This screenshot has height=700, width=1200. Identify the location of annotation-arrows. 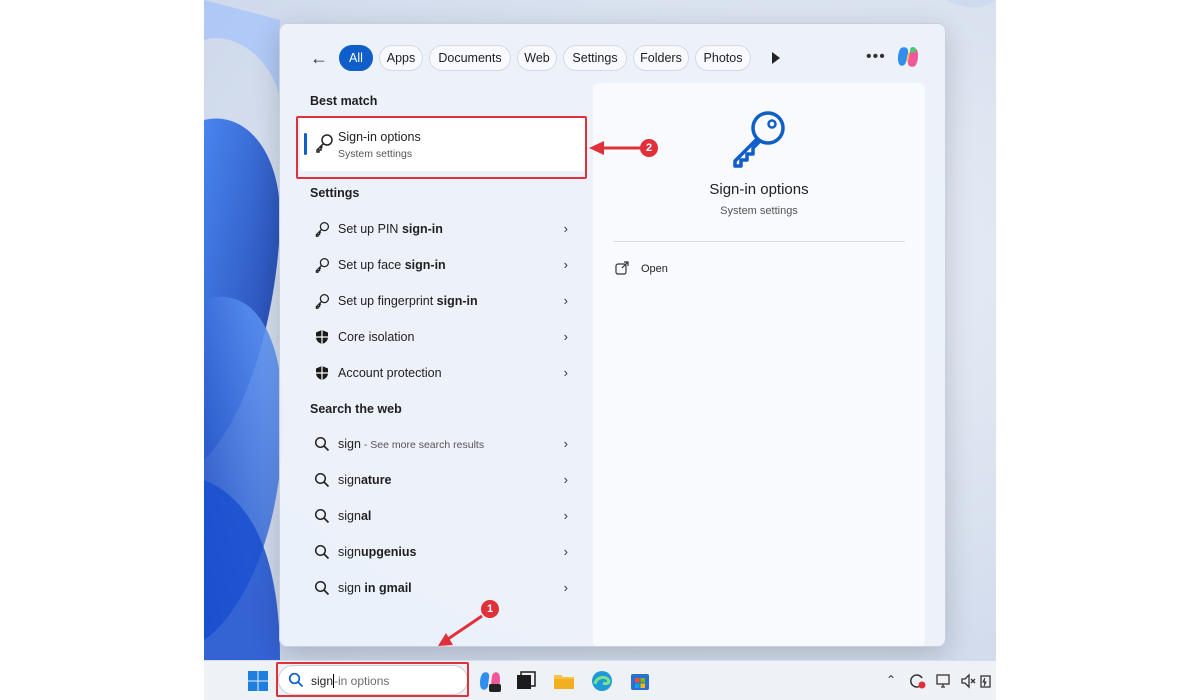
(539, 393).